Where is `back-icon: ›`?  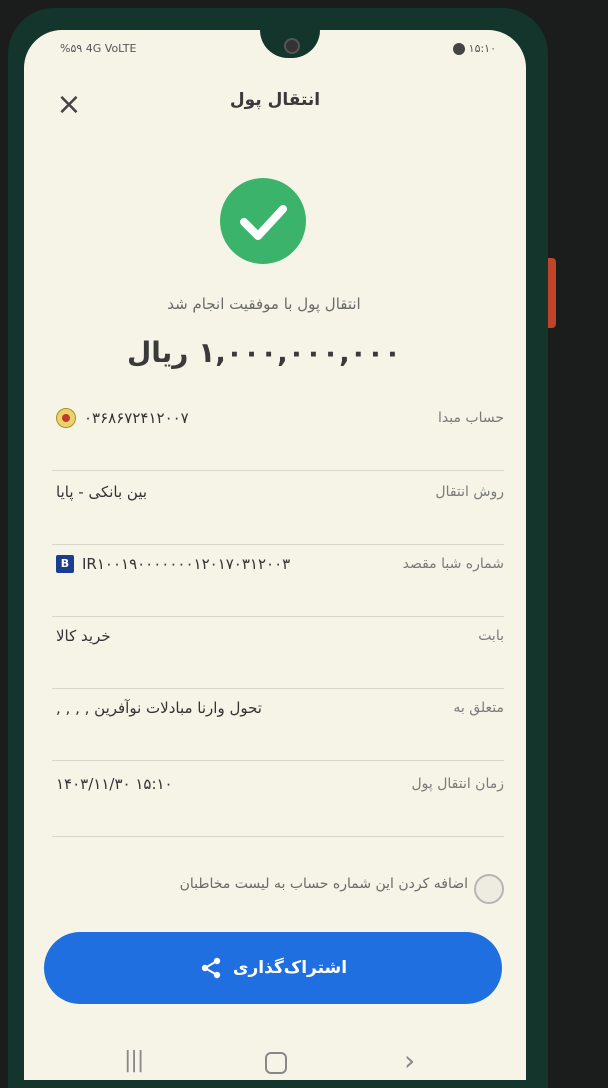
back-icon: › is located at coordinates (409, 1060).